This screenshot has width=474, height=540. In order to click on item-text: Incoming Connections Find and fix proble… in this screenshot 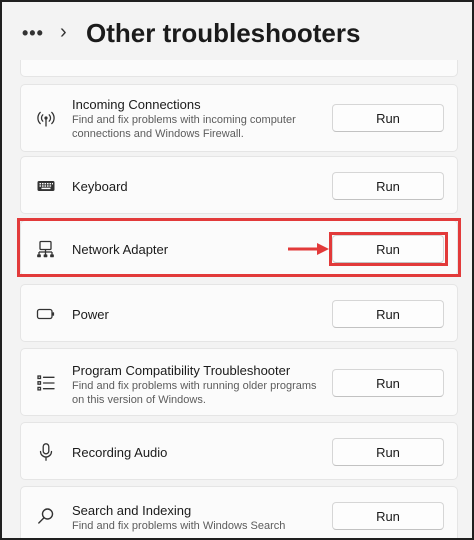, I will do `click(199, 118)`.